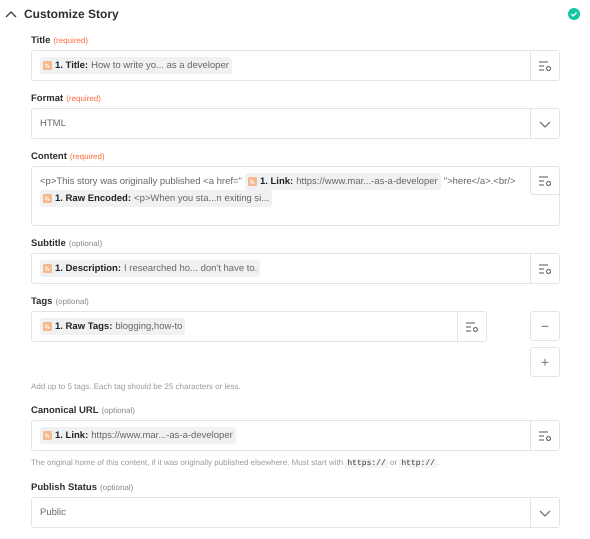 The width and height of the screenshot is (590, 539). Describe the element at coordinates (235, 463) in the screenshot. I see `help-text: The original home of this content, if it was originally published elsewhere. Must start with https:// or http:// .` at that location.